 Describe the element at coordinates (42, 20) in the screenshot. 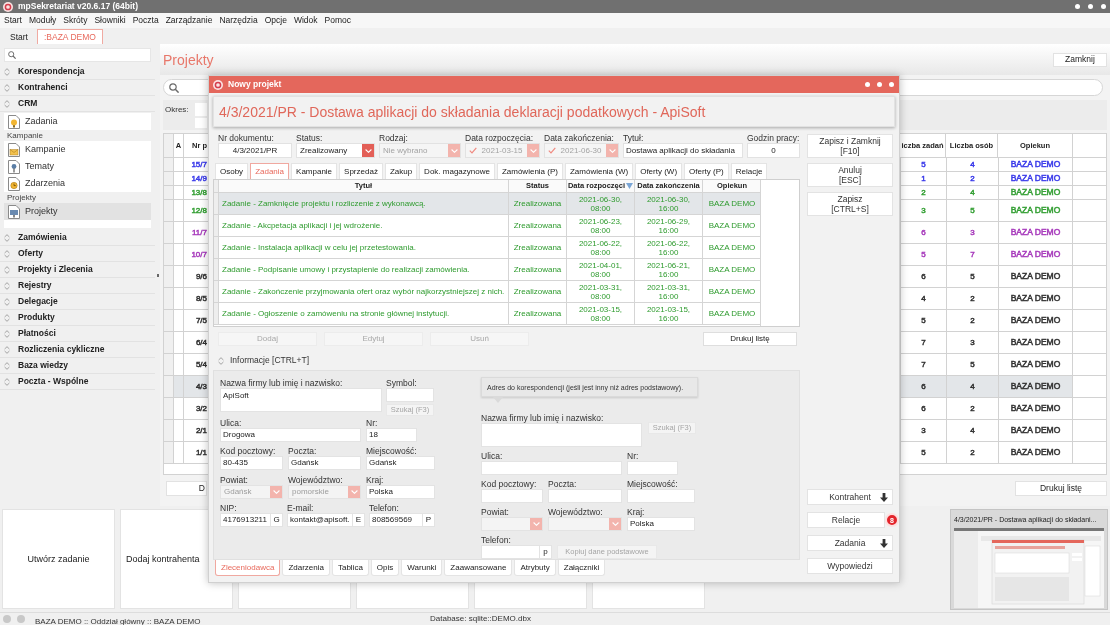

I see `menu-item: Moduły` at that location.